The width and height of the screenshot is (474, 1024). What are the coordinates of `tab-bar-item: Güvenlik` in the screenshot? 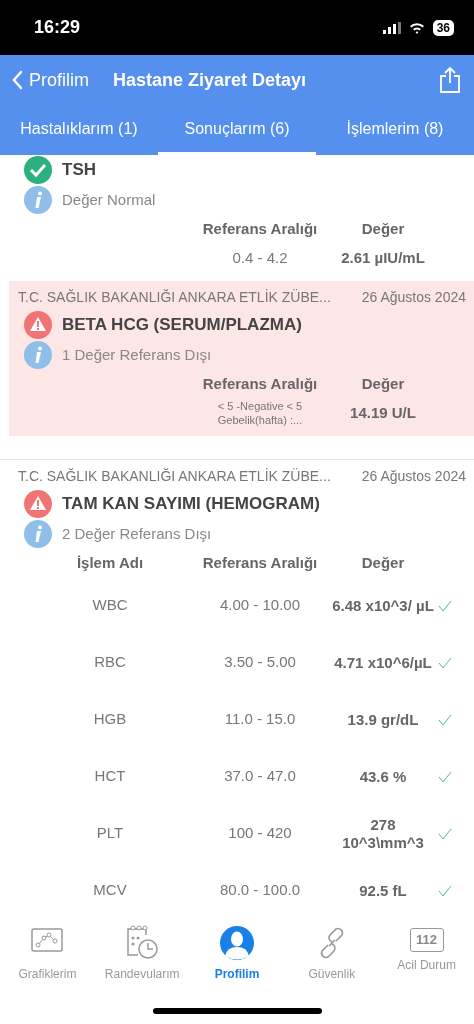 It's located at (332, 954).